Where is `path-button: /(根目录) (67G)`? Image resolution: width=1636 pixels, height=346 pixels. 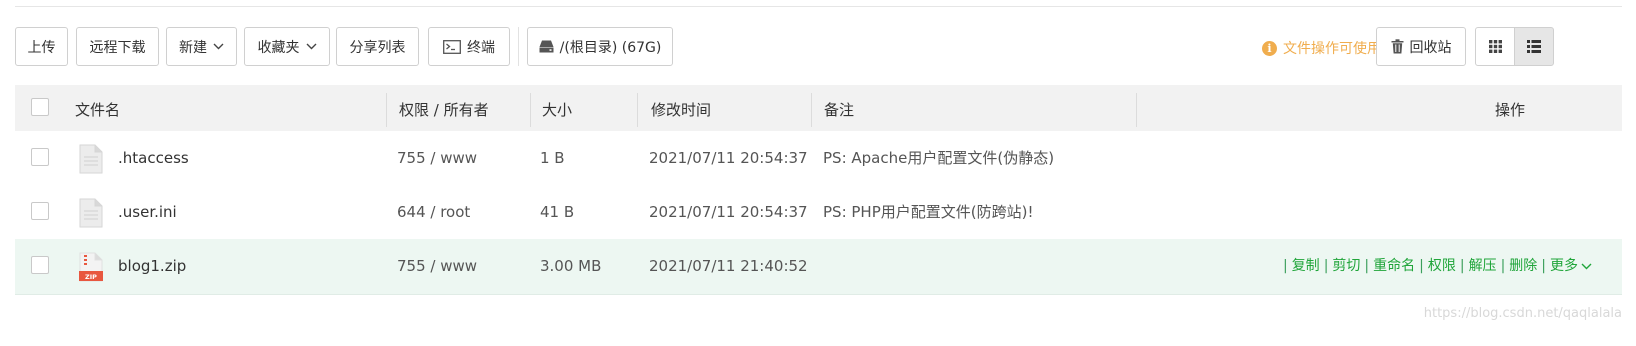 path-button: /(根目录) (67G) is located at coordinates (600, 46).